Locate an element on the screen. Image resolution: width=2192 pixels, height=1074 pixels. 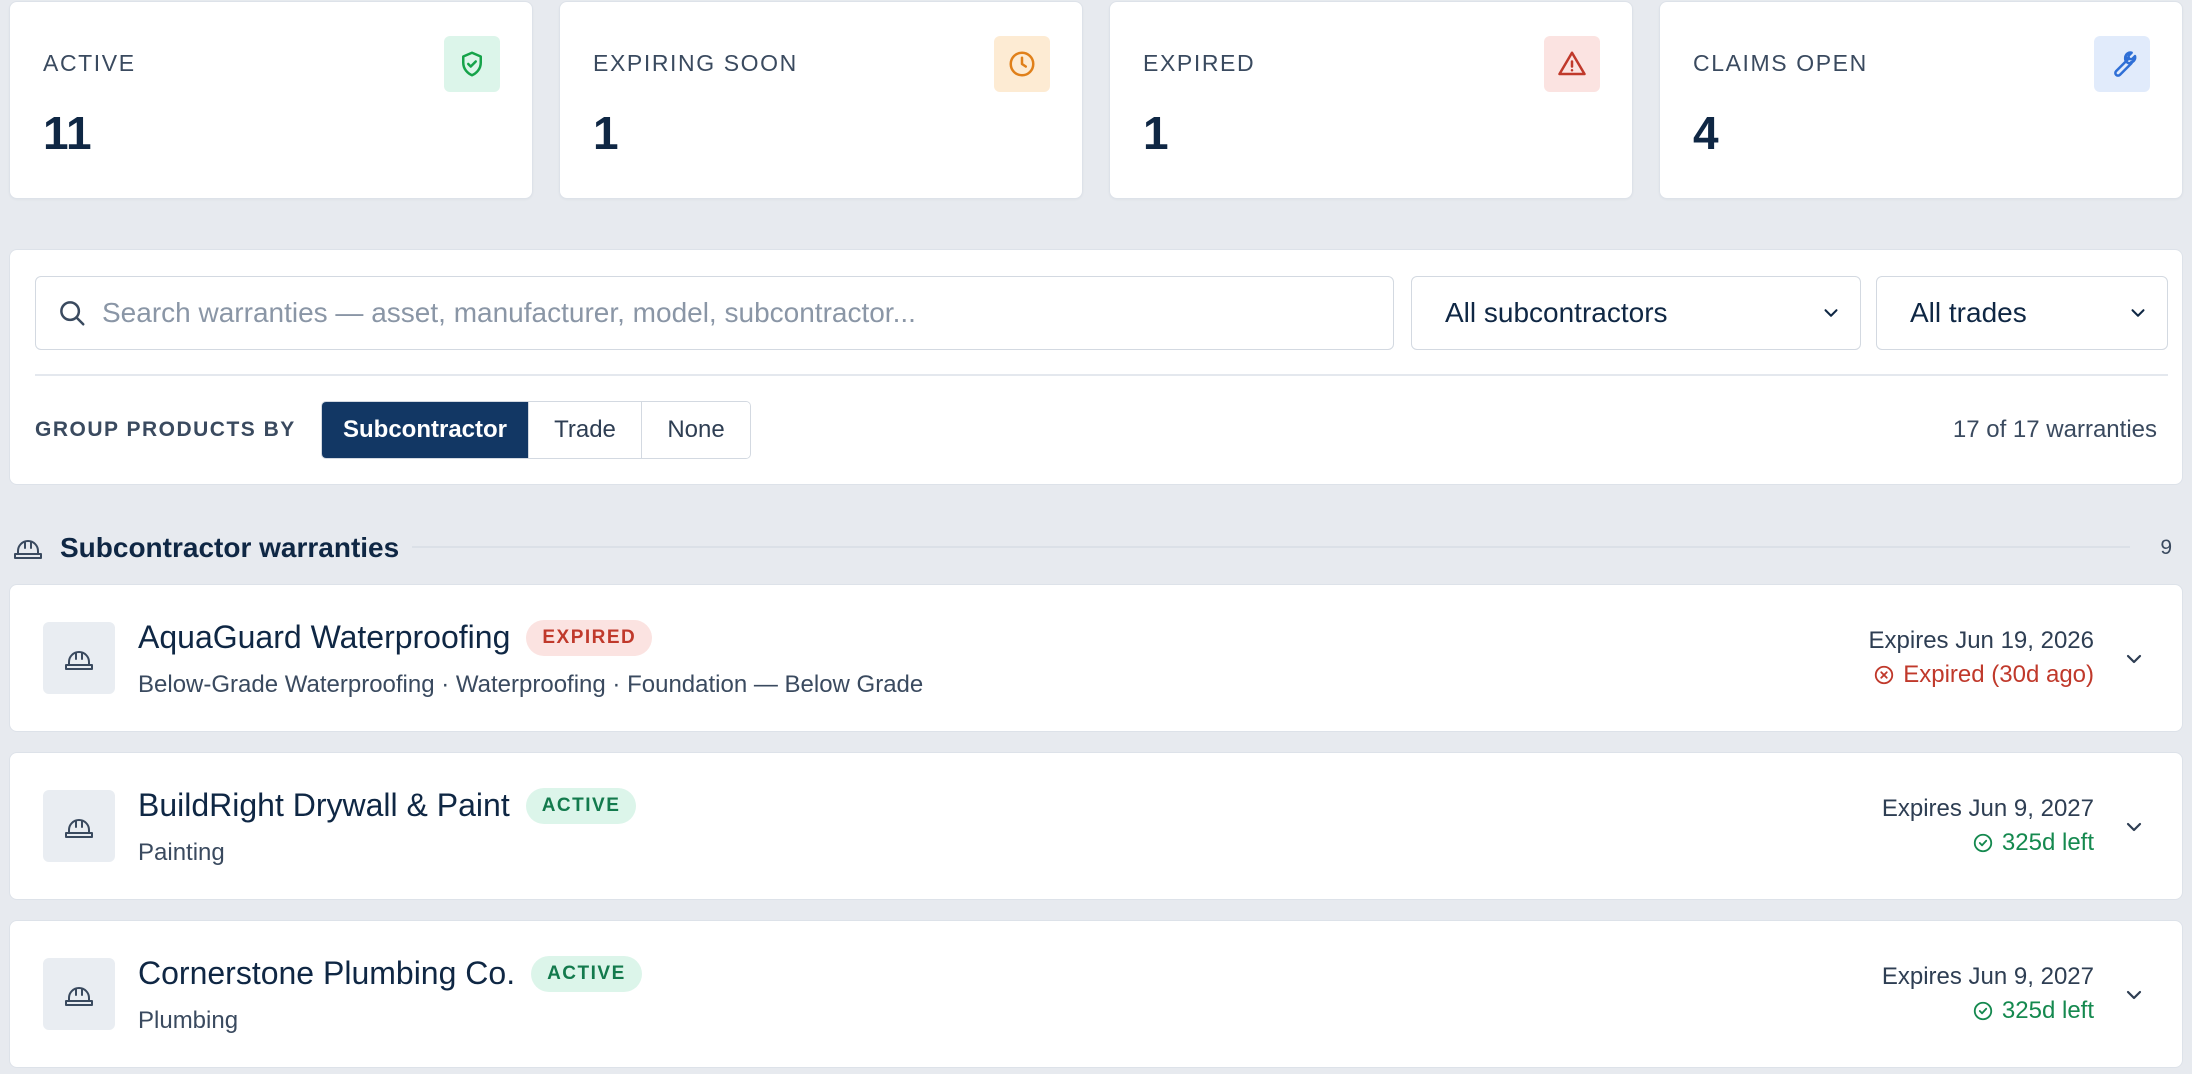
section-header: Subcontractor warranties 9 is located at coordinates (1096, 547).